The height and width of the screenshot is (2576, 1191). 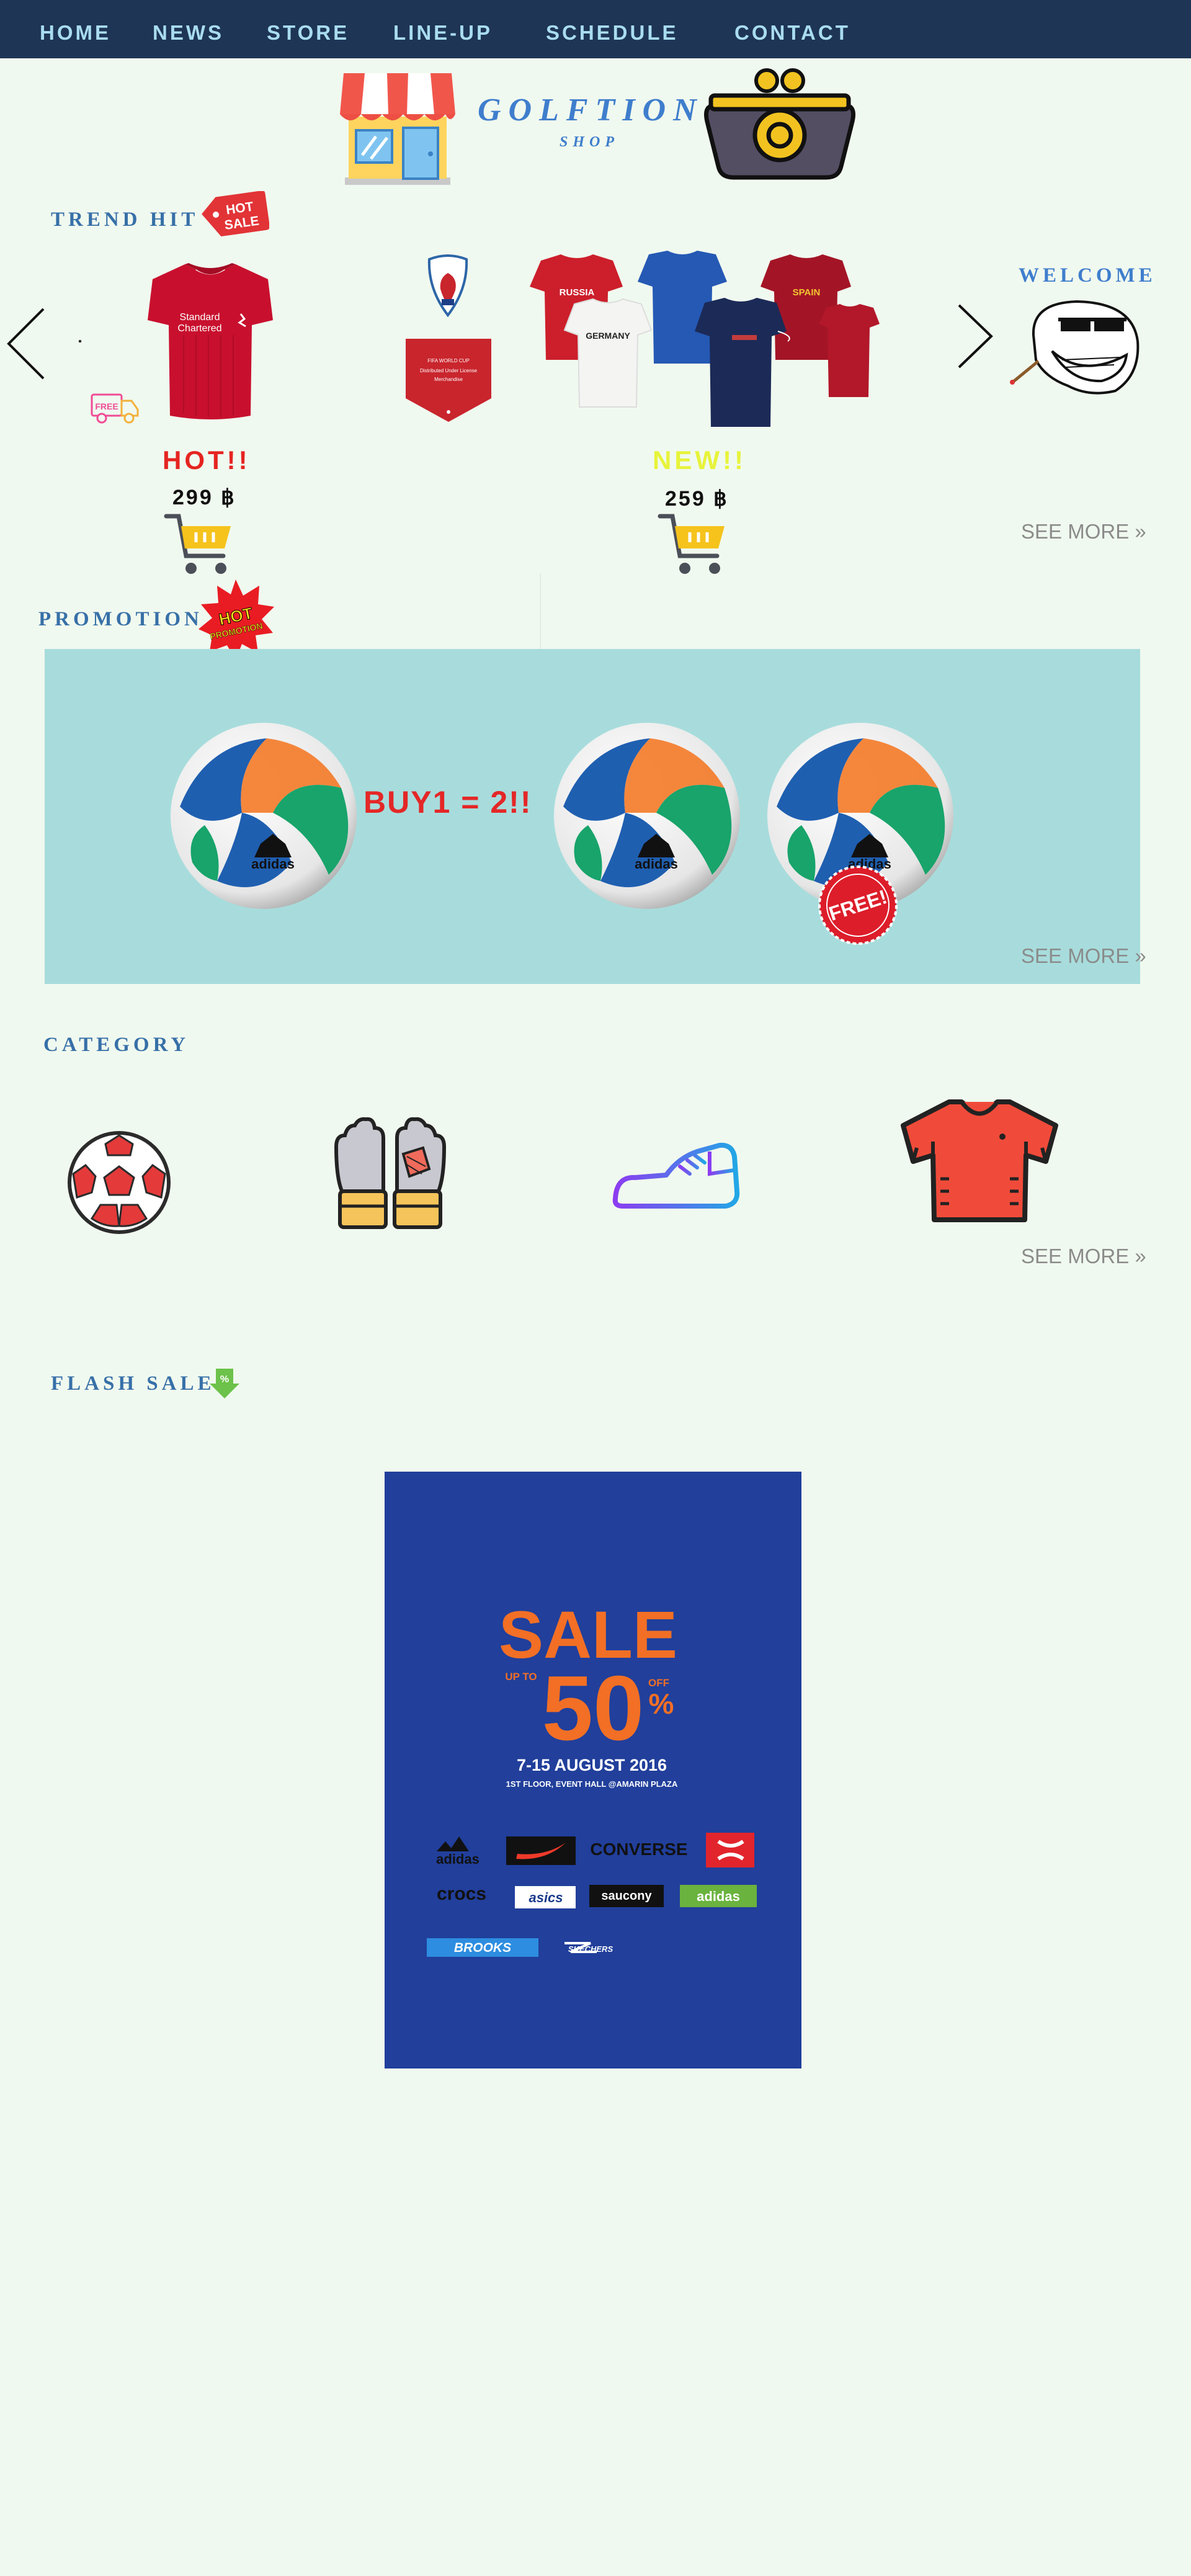 I want to click on national-jerseys-image: RUSSIA SPAIN GERMANY, so click(x=704, y=344).